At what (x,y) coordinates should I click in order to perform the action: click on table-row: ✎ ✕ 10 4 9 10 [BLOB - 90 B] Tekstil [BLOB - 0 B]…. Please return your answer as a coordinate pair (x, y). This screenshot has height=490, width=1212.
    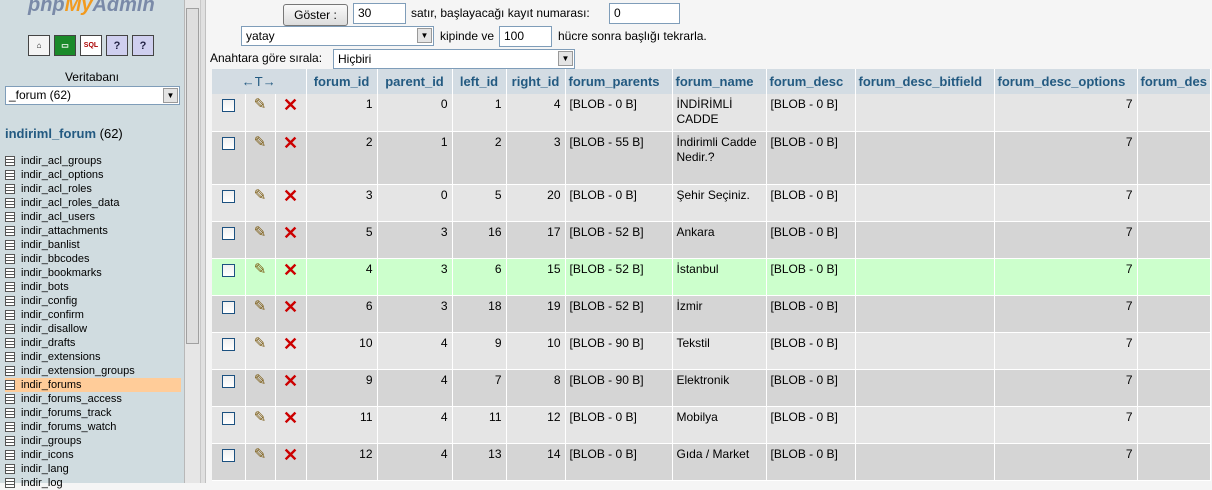
    Looking at the image, I should click on (711, 351).